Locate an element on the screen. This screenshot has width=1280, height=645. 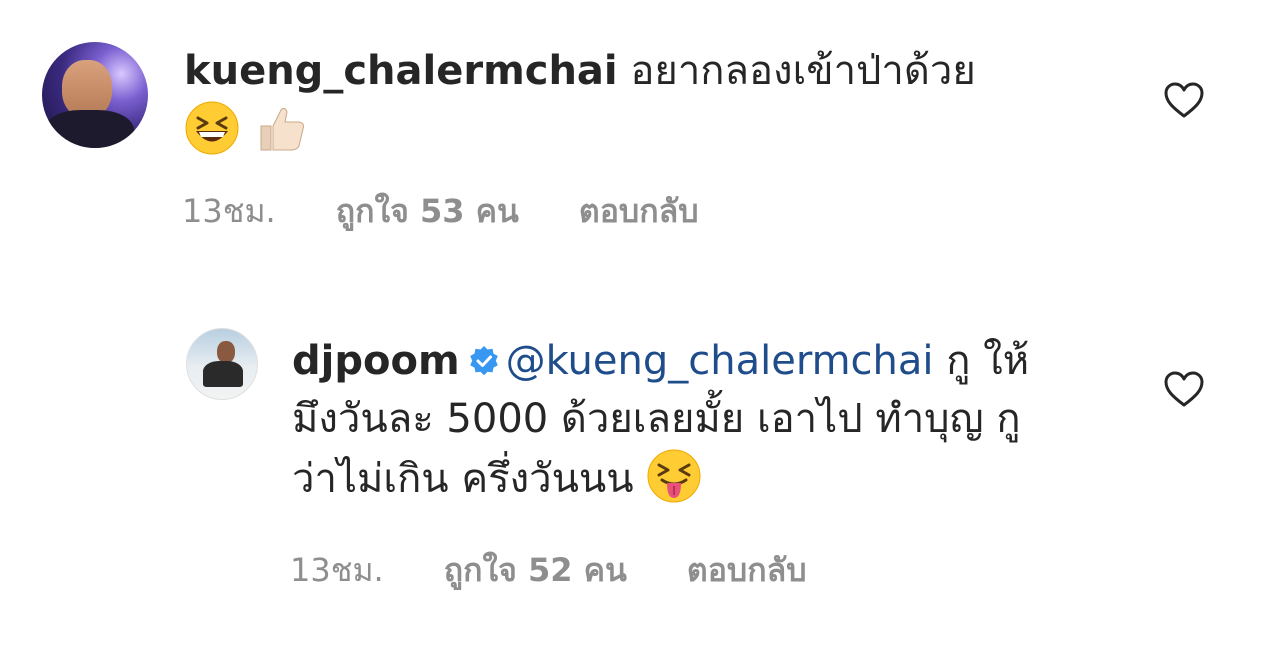
like-count-button: ถูกใจ 52 คน is located at coordinates (535, 570).